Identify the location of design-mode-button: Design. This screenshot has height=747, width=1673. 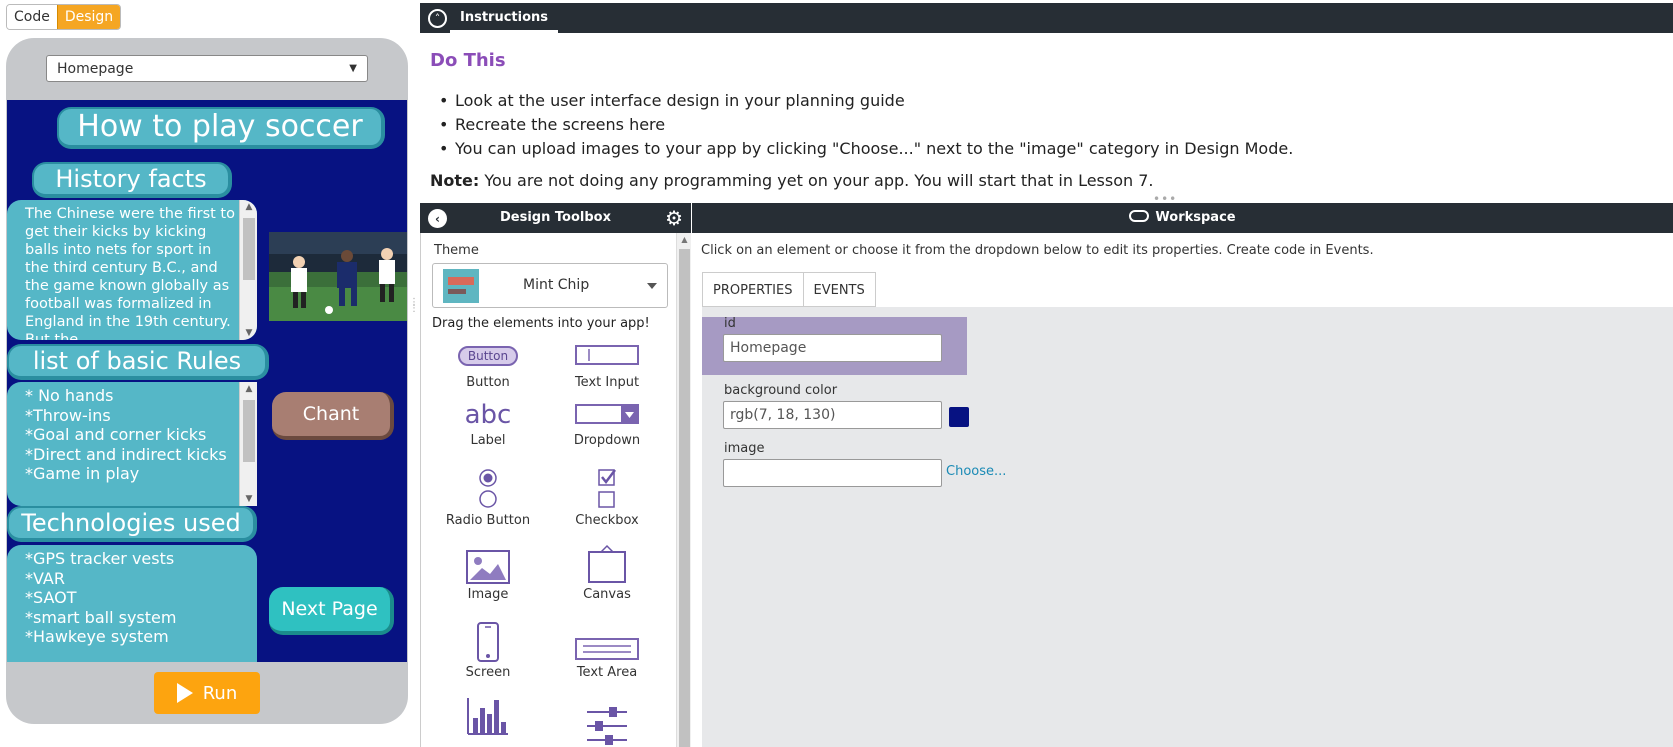
(88, 17).